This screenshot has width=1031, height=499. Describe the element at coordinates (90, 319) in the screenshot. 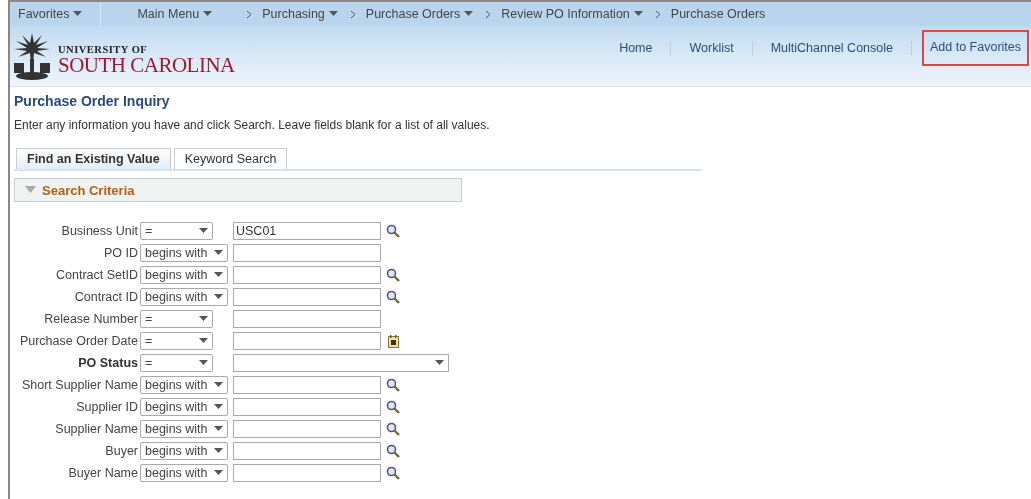

I see `field-label: Release Number` at that location.